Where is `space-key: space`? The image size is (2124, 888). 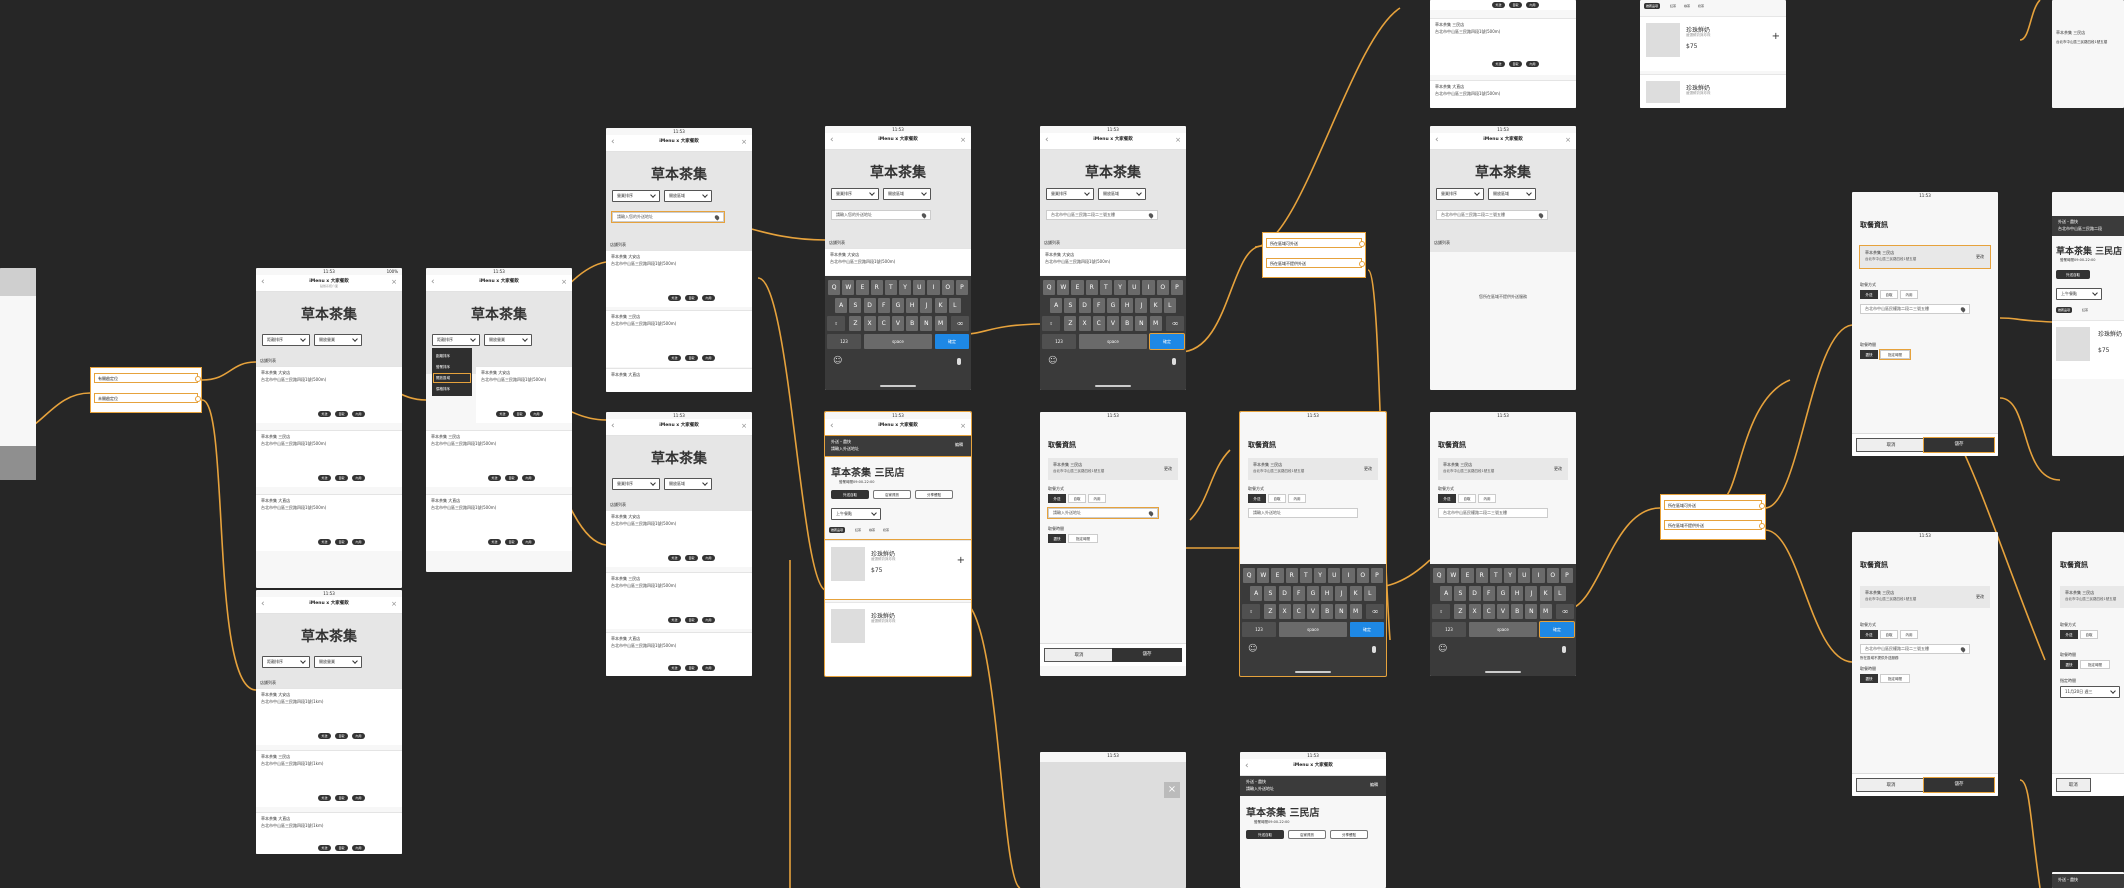 space-key: space is located at coordinates (1313, 629).